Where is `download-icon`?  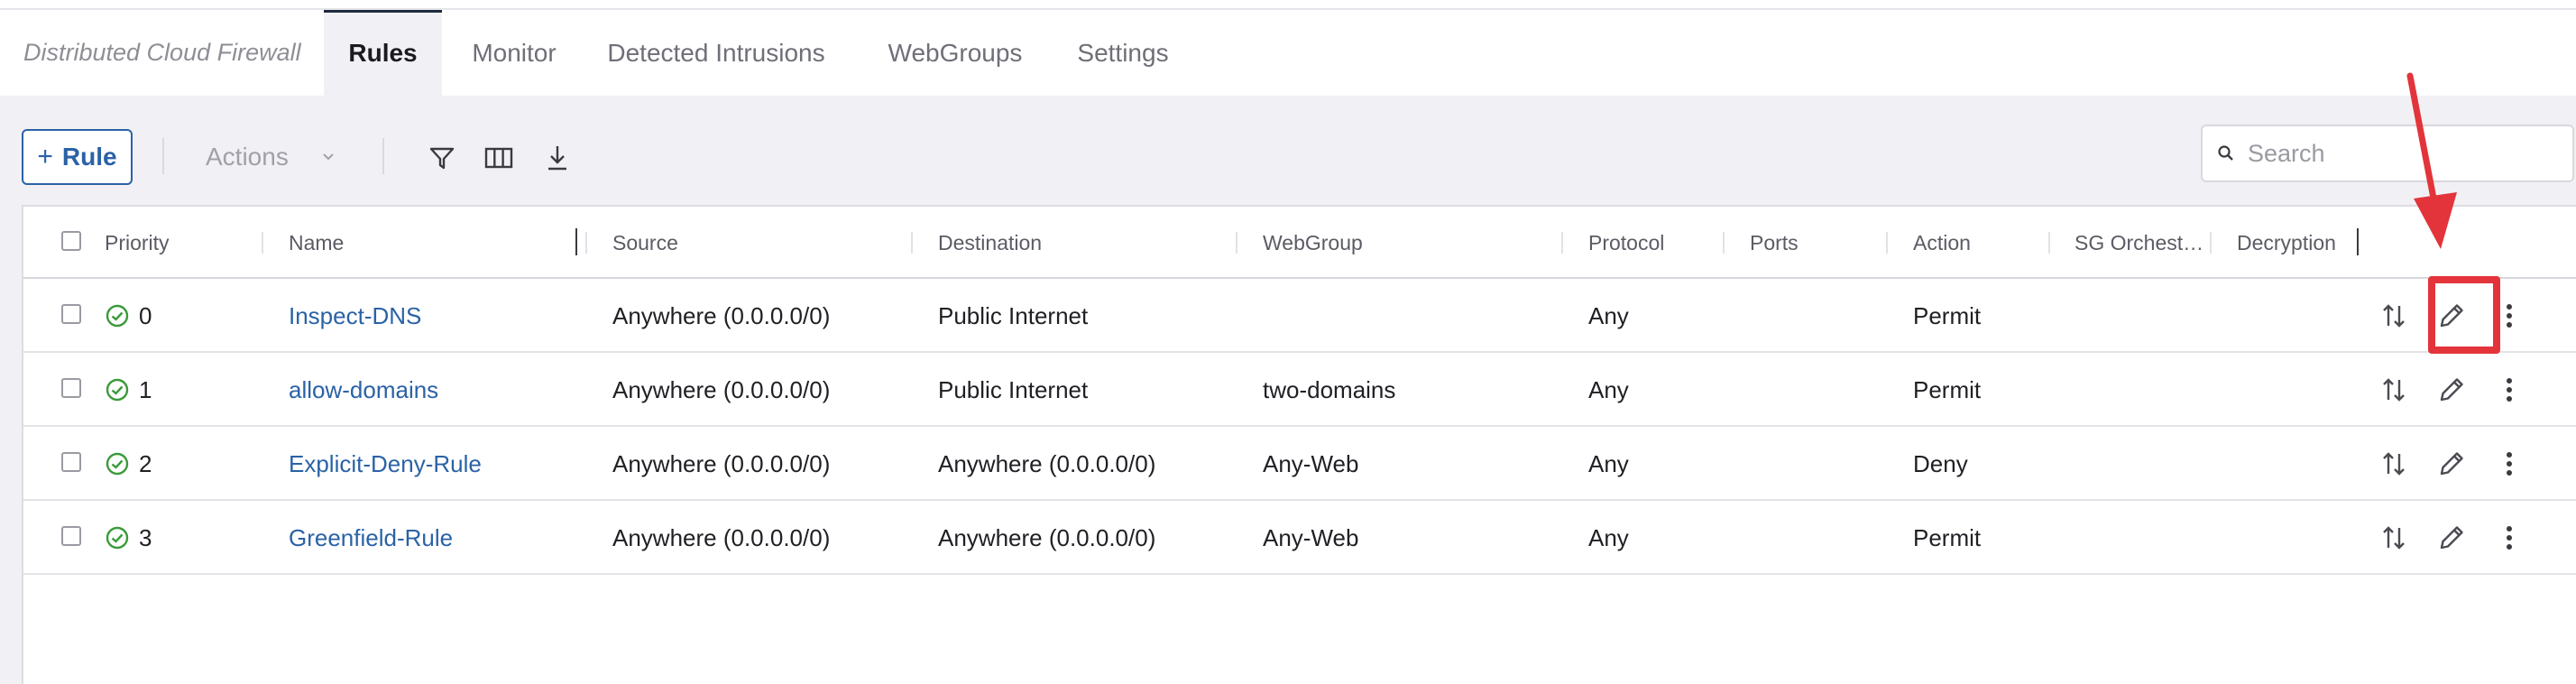 download-icon is located at coordinates (557, 158).